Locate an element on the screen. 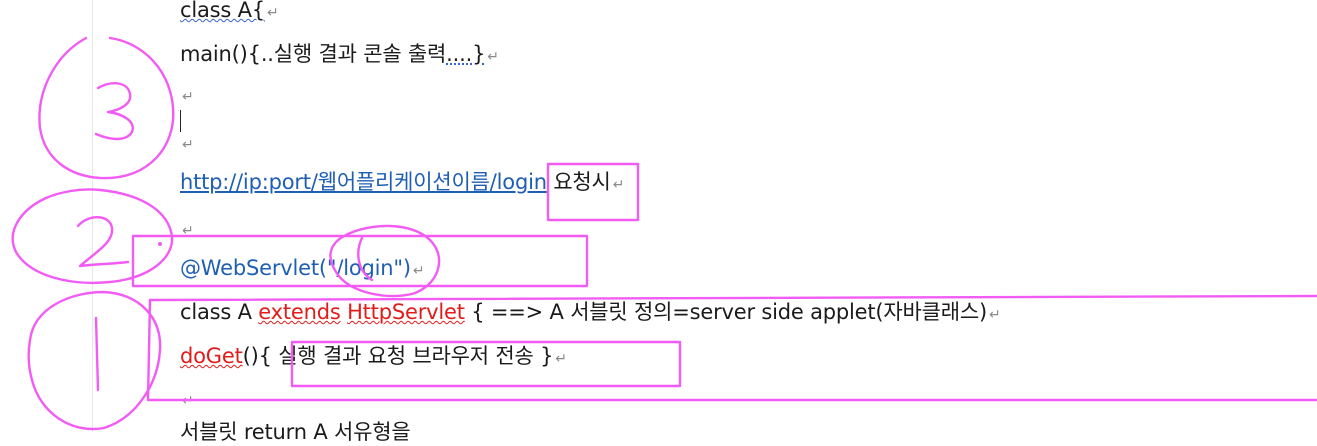  servlet-definition-text: { ==> A 서블릿 정의=server side applet(자바클래스) is located at coordinates (729, 312).